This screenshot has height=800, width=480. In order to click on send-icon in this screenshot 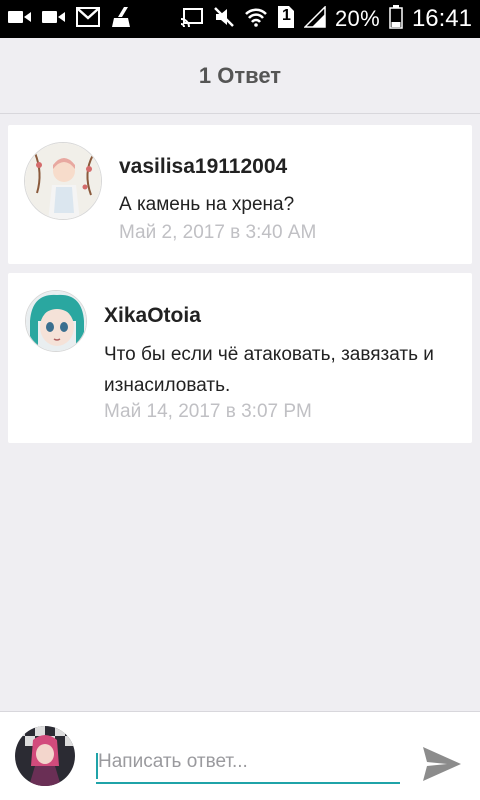, I will do `click(442, 764)`.